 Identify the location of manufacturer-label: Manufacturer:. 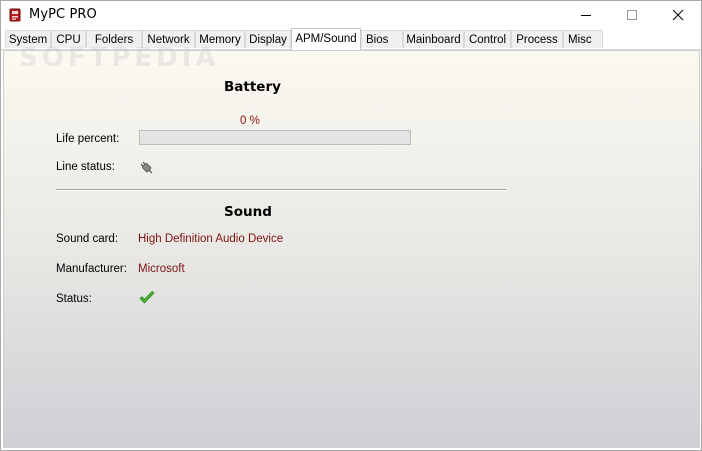
(91, 269).